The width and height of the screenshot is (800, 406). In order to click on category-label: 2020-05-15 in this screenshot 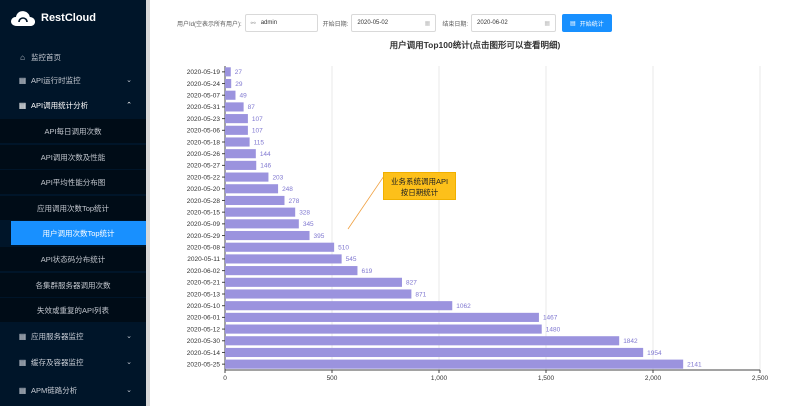, I will do `click(204, 212)`.